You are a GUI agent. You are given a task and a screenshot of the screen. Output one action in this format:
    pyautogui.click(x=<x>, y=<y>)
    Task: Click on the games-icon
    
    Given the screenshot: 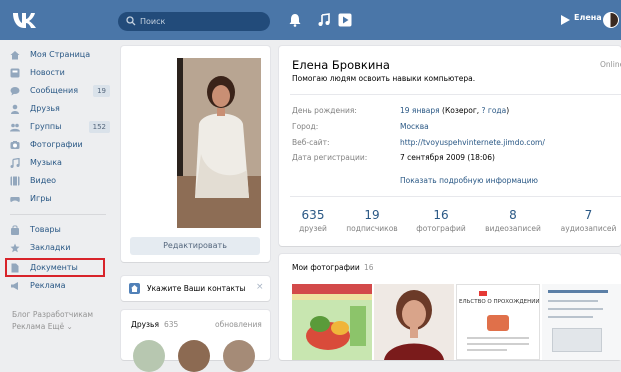 What is the action you would take?
    pyautogui.click(x=15, y=199)
    